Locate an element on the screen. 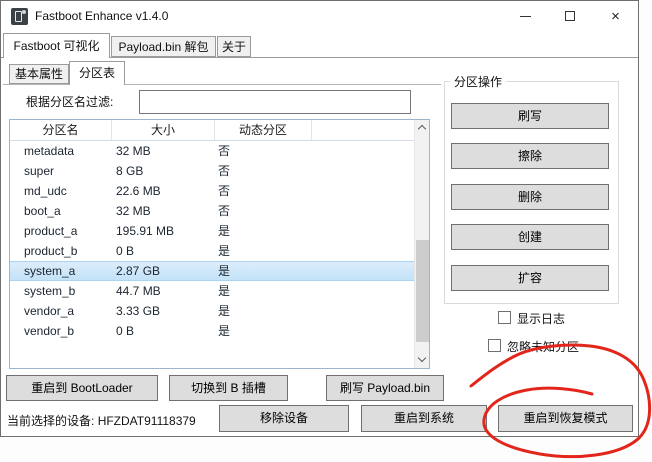 This screenshot has width=652, height=462. cell-size: 3.33 GB is located at coordinates (138, 311).